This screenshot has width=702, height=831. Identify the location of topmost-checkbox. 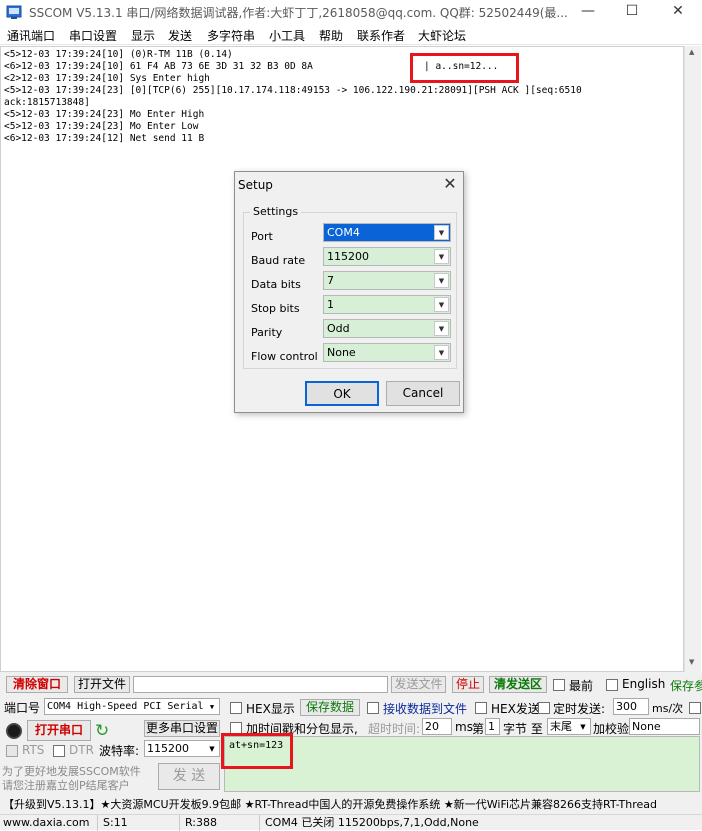
(559, 685).